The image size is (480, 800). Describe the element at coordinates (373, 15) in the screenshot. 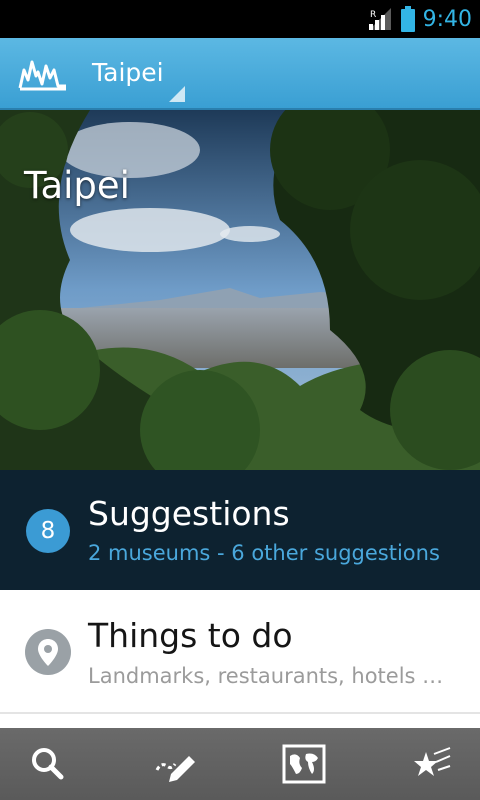

I see `roaming-indicator: R` at that location.